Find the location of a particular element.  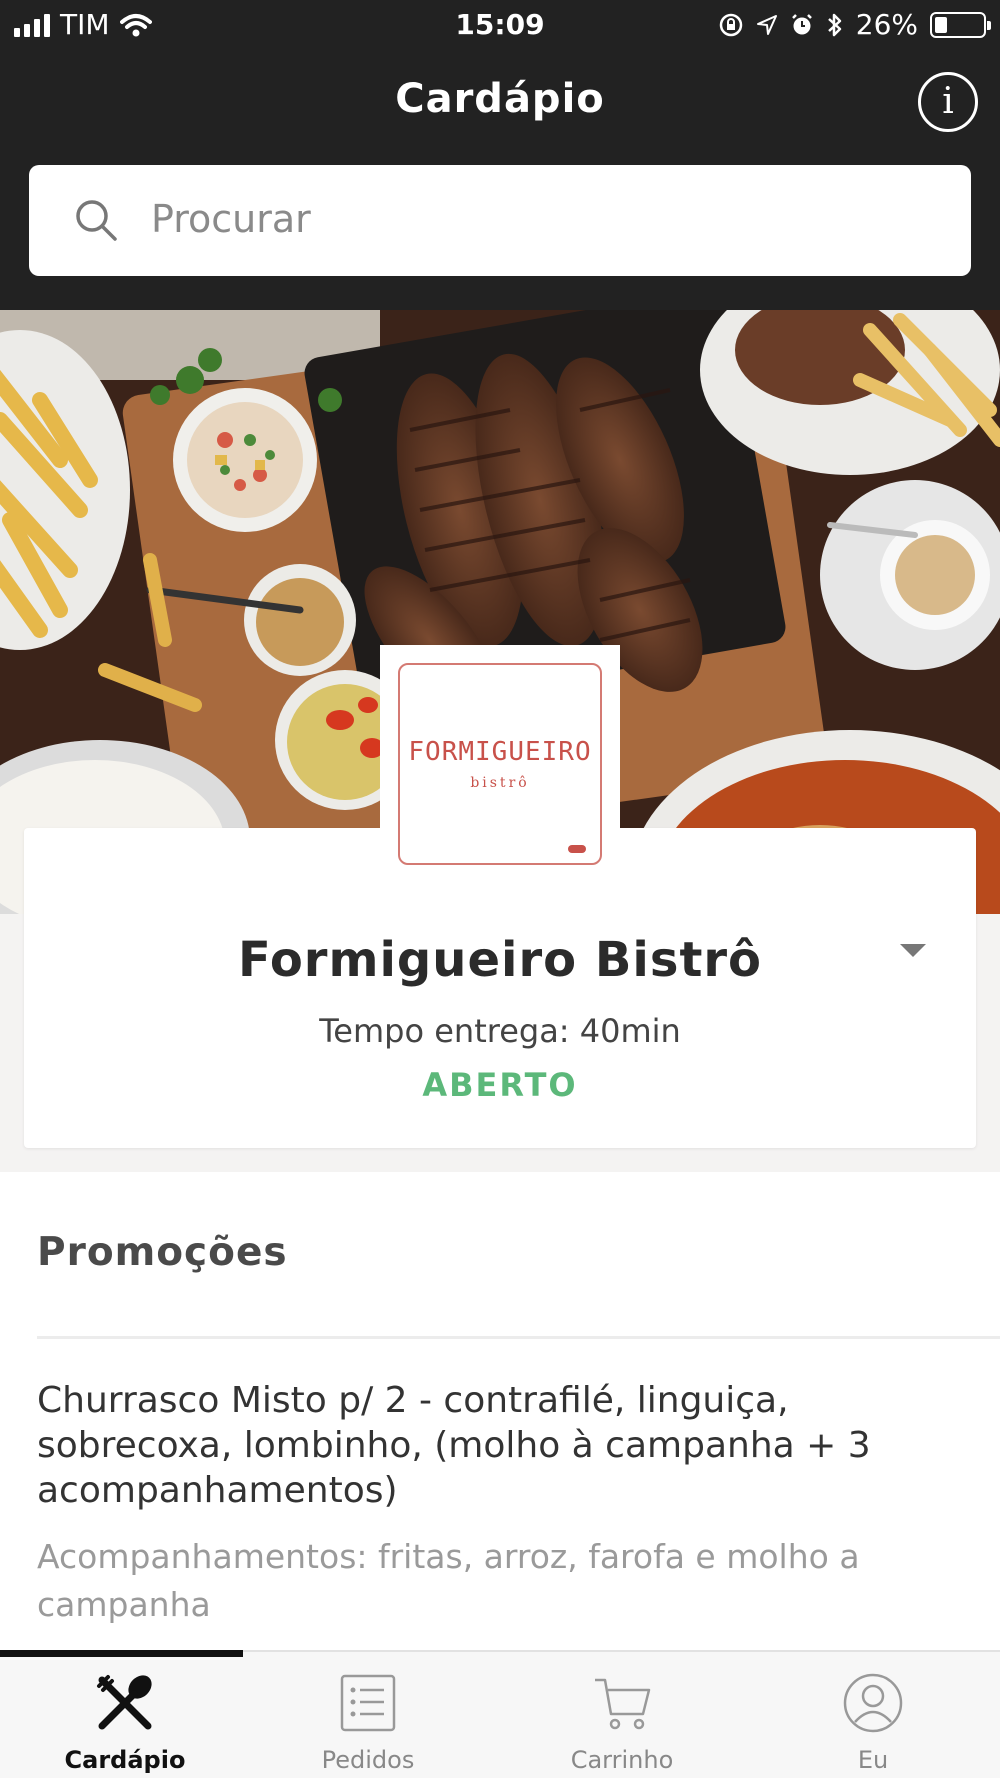

tab-eu: Eu is located at coordinates (873, 1719).